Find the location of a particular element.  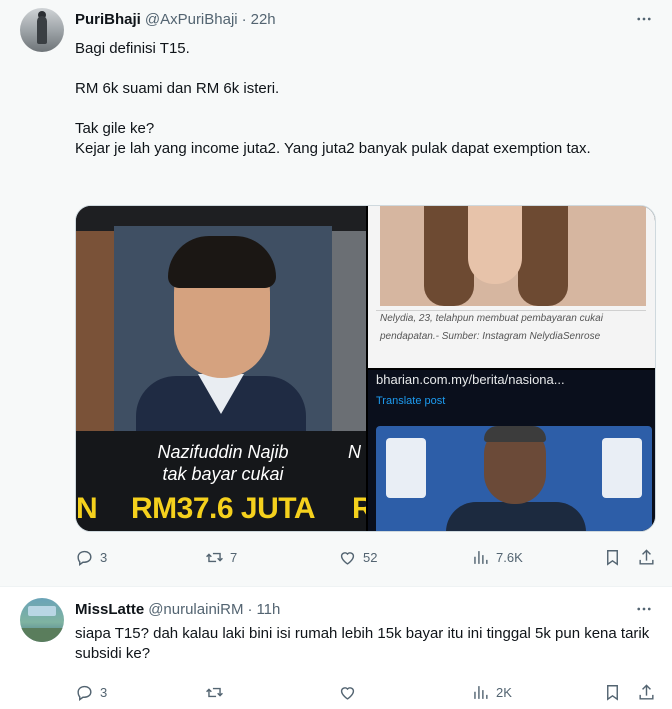

retweet-button: 7 is located at coordinates (221, 557).